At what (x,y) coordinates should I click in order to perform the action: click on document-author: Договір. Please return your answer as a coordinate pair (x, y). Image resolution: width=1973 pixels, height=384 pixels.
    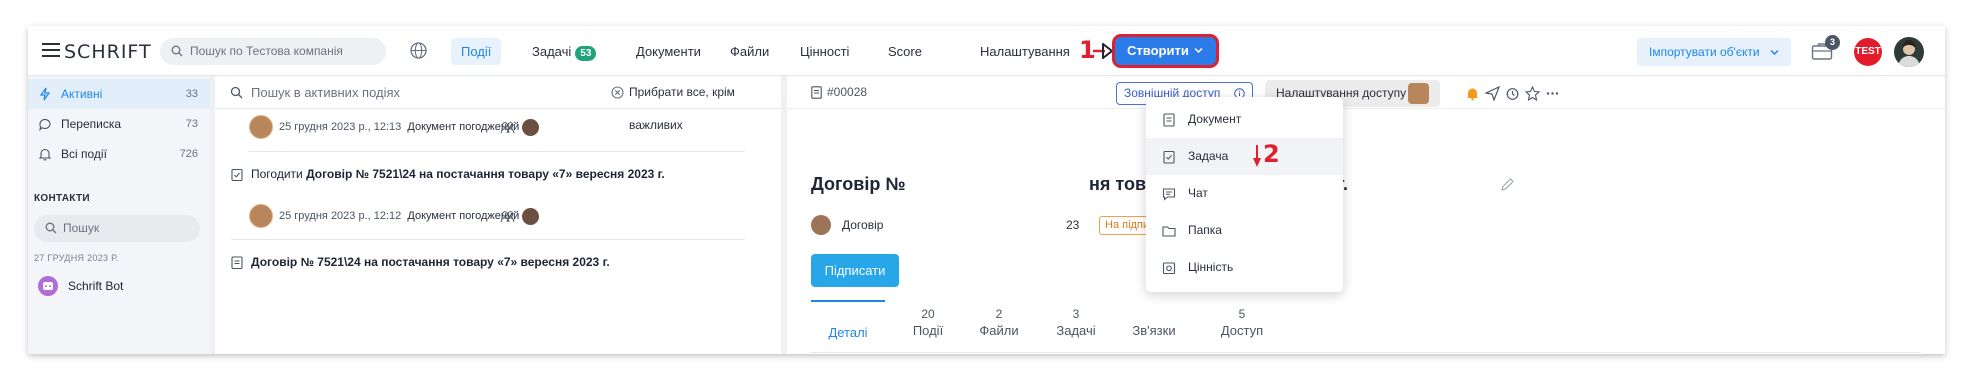
    Looking at the image, I should click on (847, 225).